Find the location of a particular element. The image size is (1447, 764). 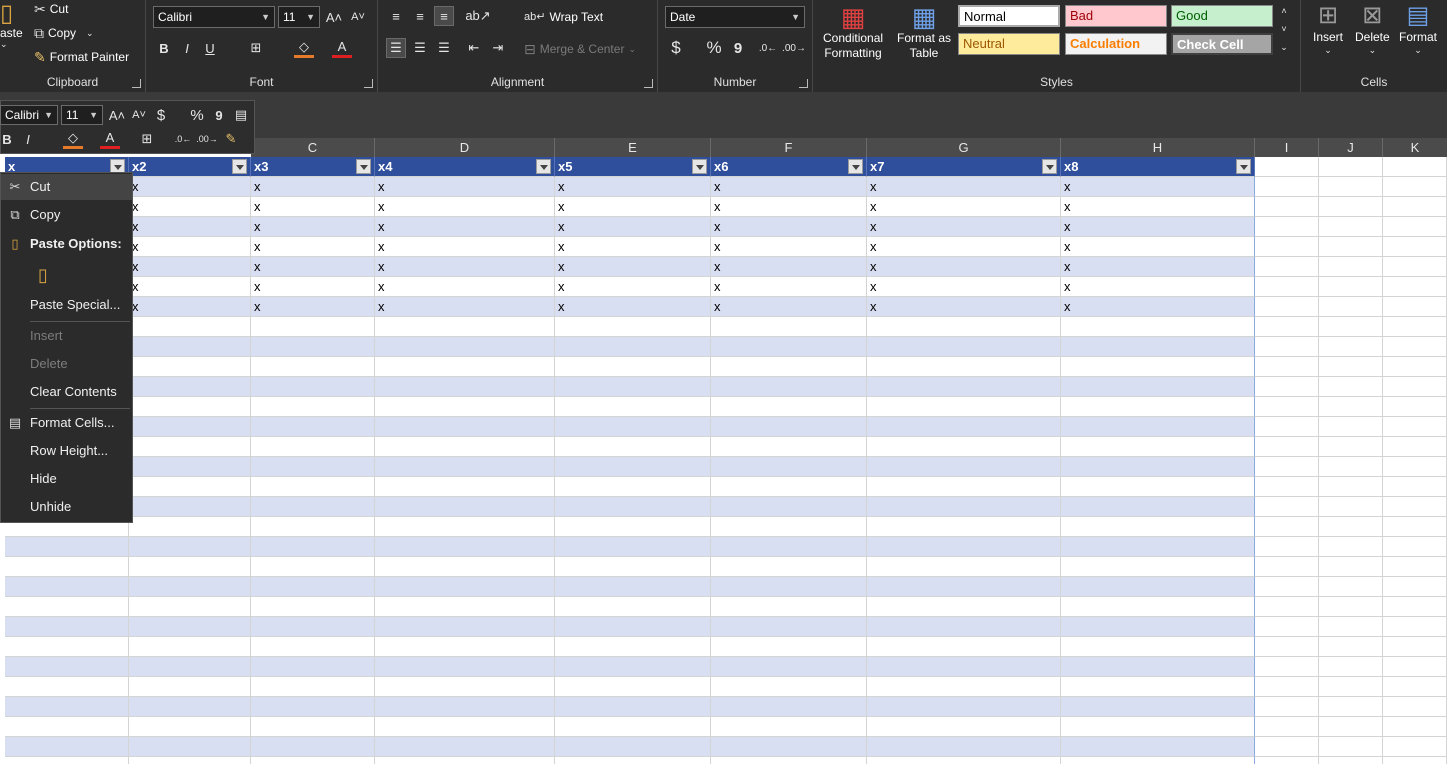

menu-item-clear-contents: Clear Contents is located at coordinates (66, 392).